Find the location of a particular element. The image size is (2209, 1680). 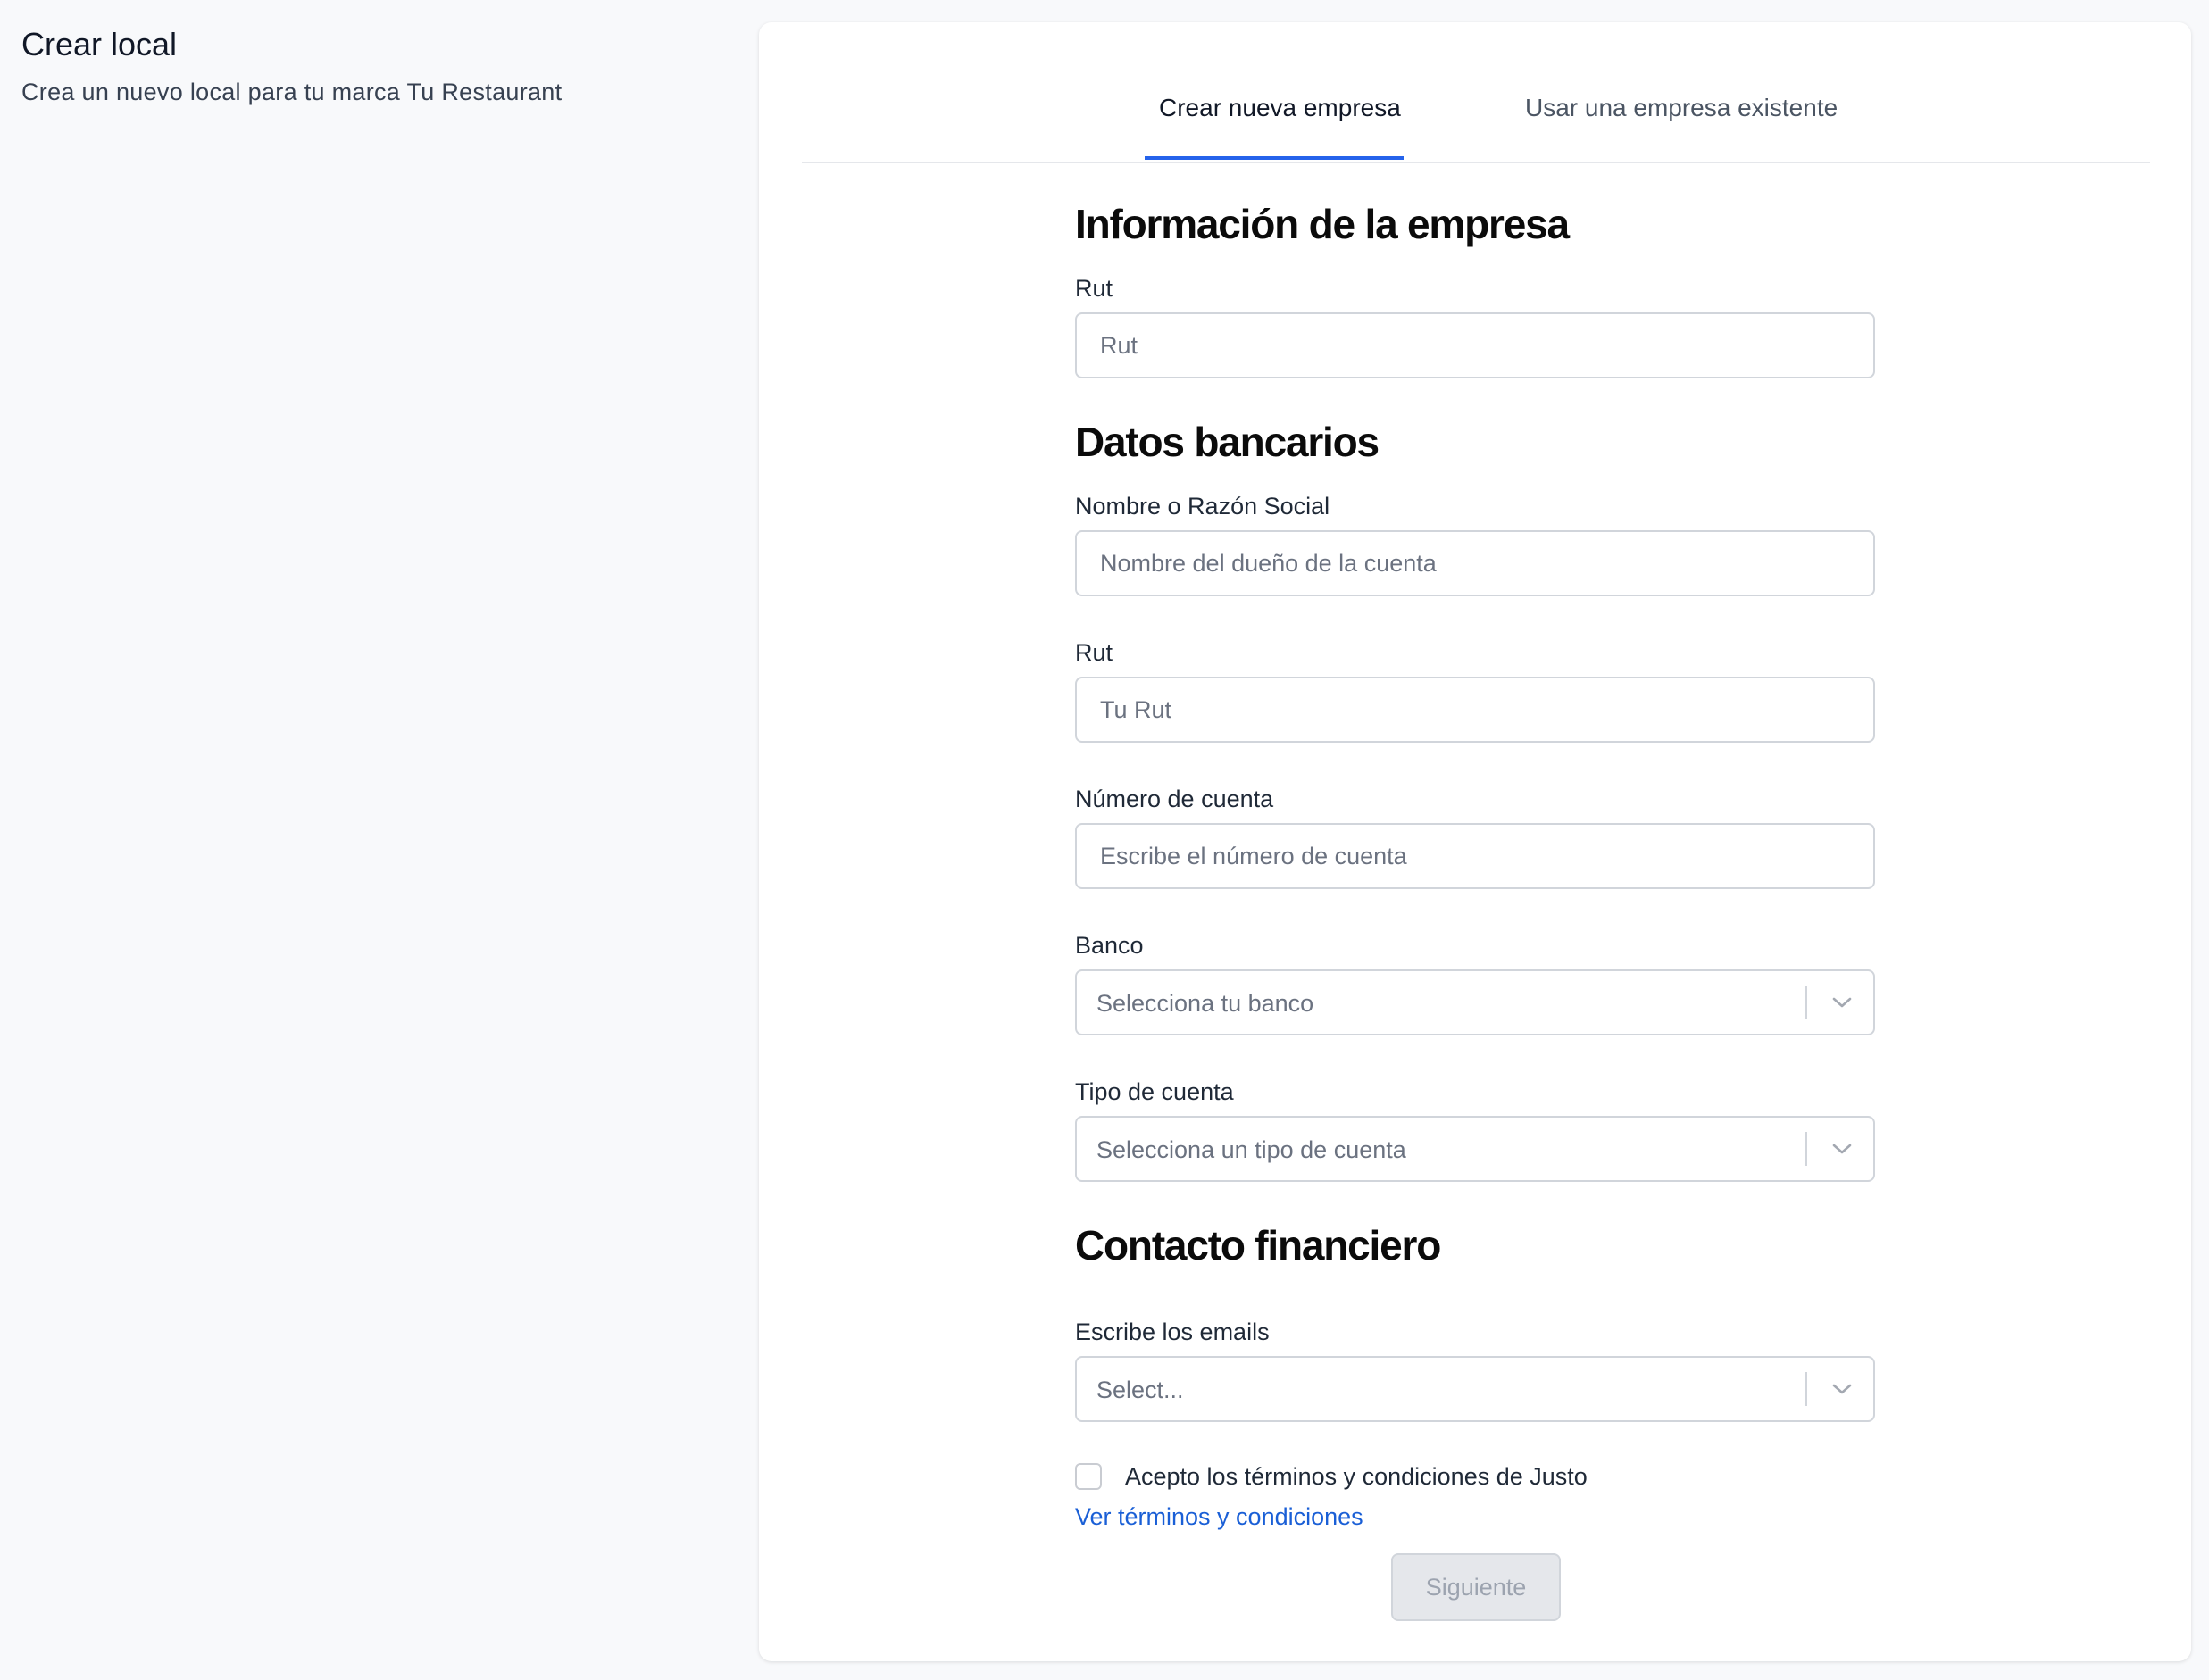

account-number-label: Número de cuenta is located at coordinates (1174, 799).